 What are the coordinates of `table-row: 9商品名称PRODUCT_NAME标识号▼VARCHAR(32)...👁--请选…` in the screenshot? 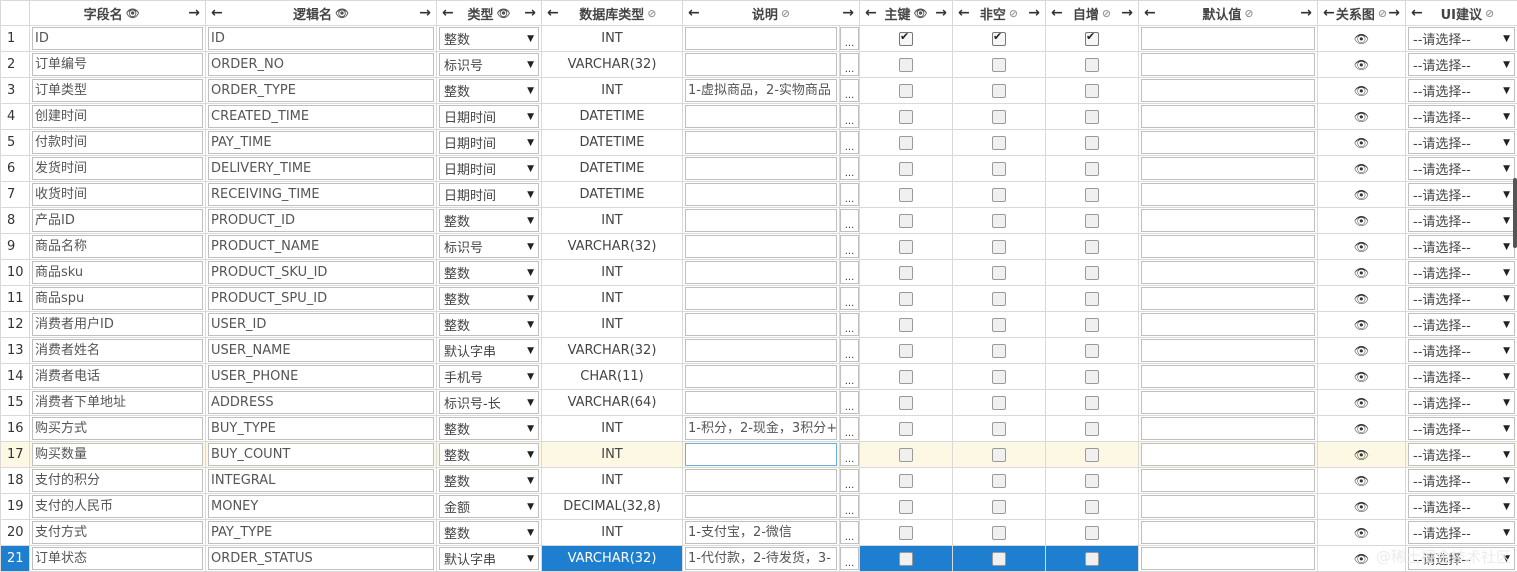 It's located at (759, 247).